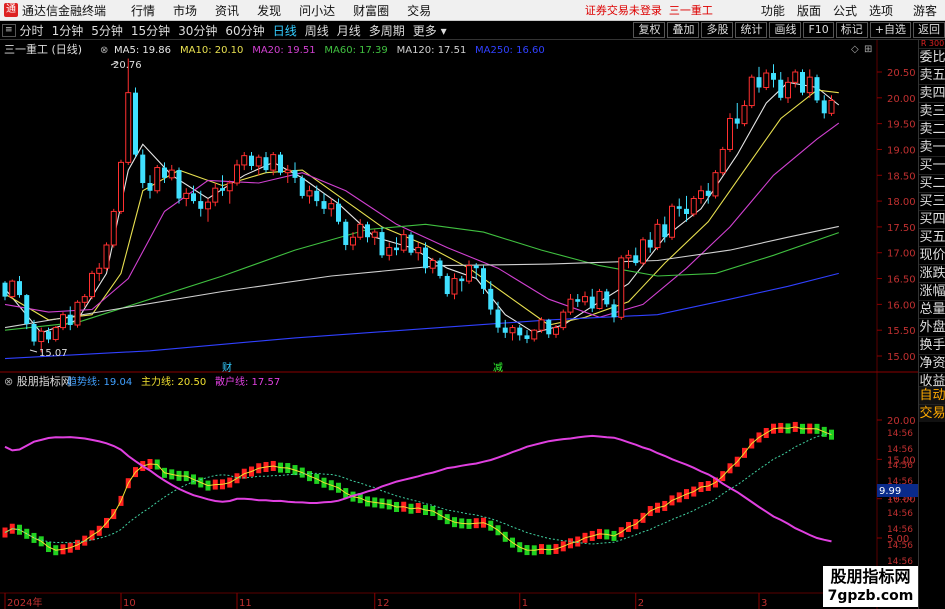 Image resolution: width=945 pixels, height=609 pixels. Describe the element at coordinates (932, 165) in the screenshot. I see `side-item-buy1: 买一` at that location.